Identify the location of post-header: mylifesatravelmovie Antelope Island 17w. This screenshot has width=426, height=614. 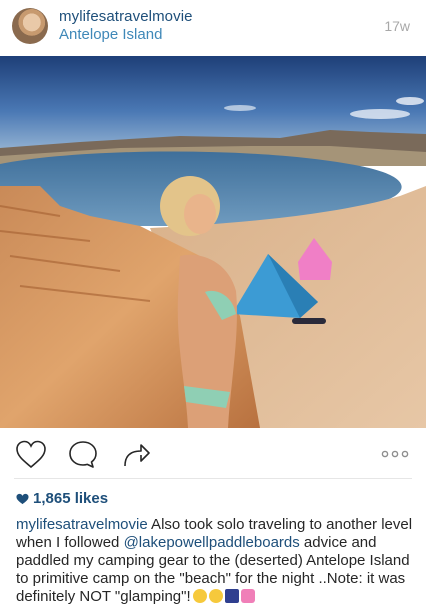
(213, 28).